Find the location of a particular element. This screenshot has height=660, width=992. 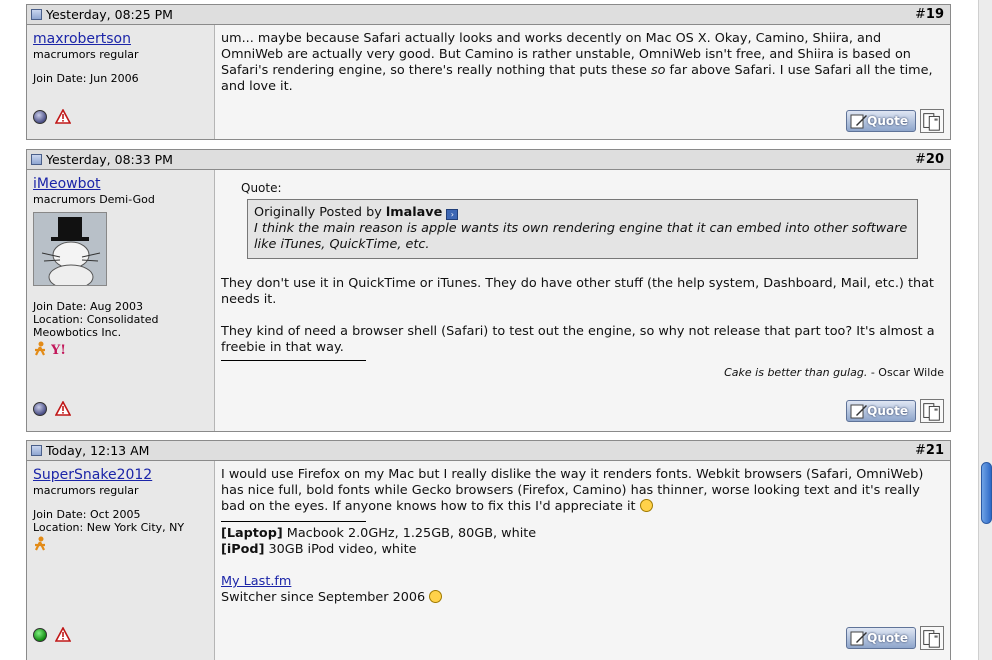

join-date: Join Date: Jun 2006 is located at coordinates (86, 78).